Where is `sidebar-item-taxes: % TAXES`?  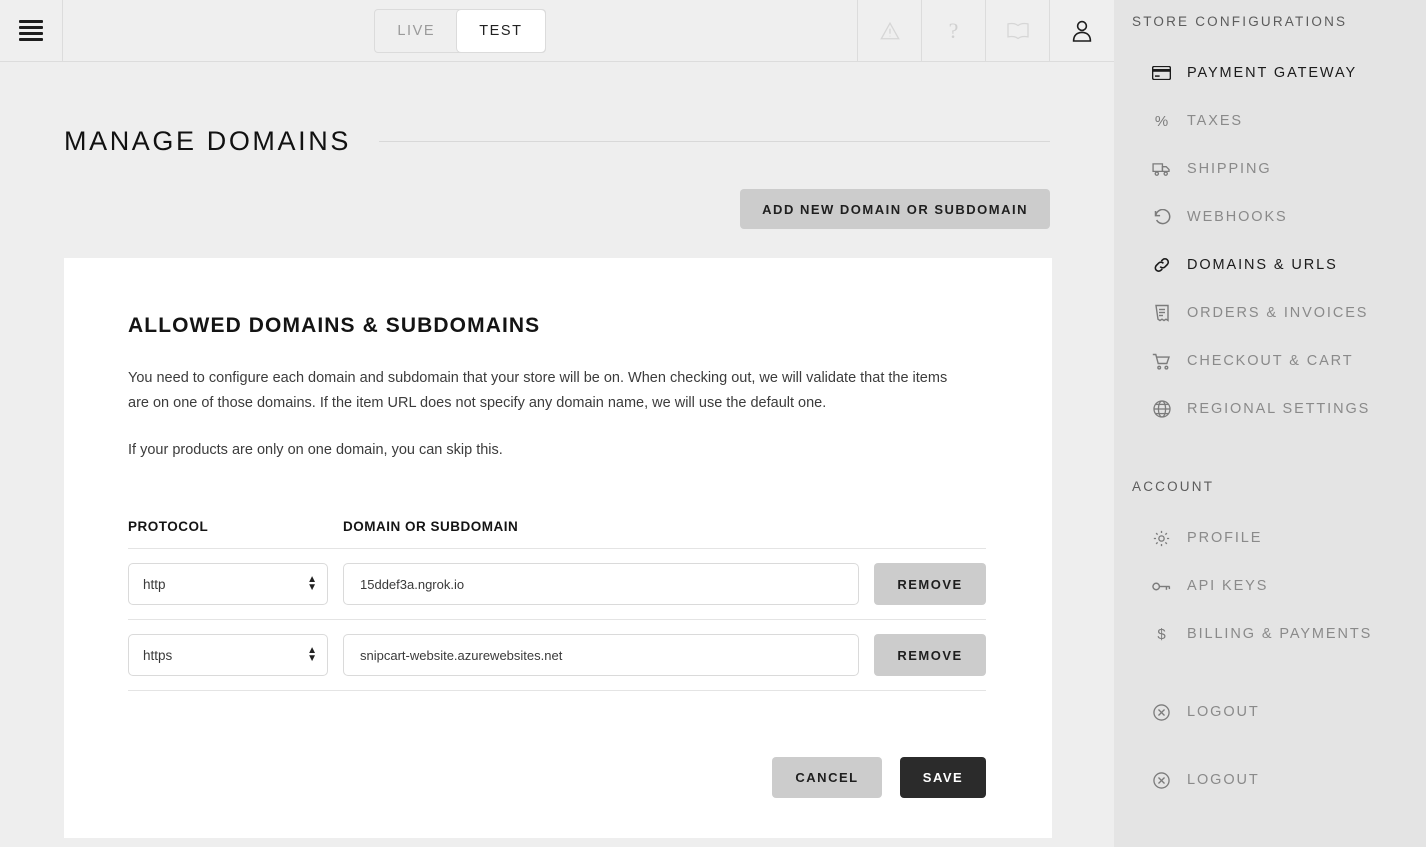 sidebar-item-taxes: % TAXES is located at coordinates (1270, 121).